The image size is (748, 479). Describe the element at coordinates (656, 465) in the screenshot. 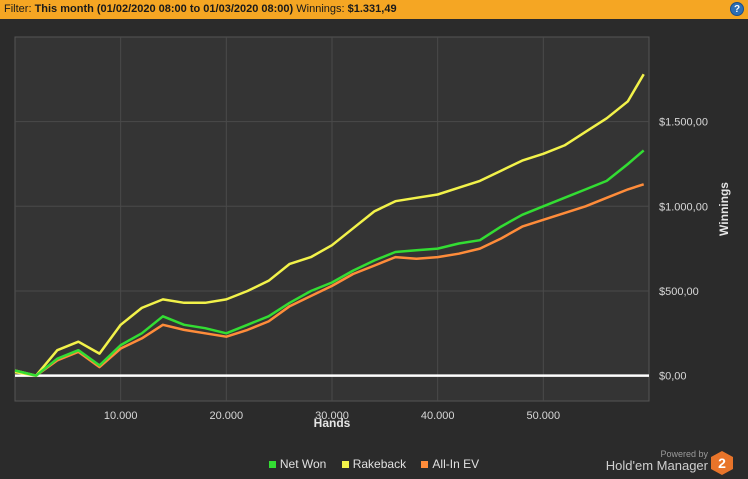

I see `brand-name: Hold'em Manager` at that location.